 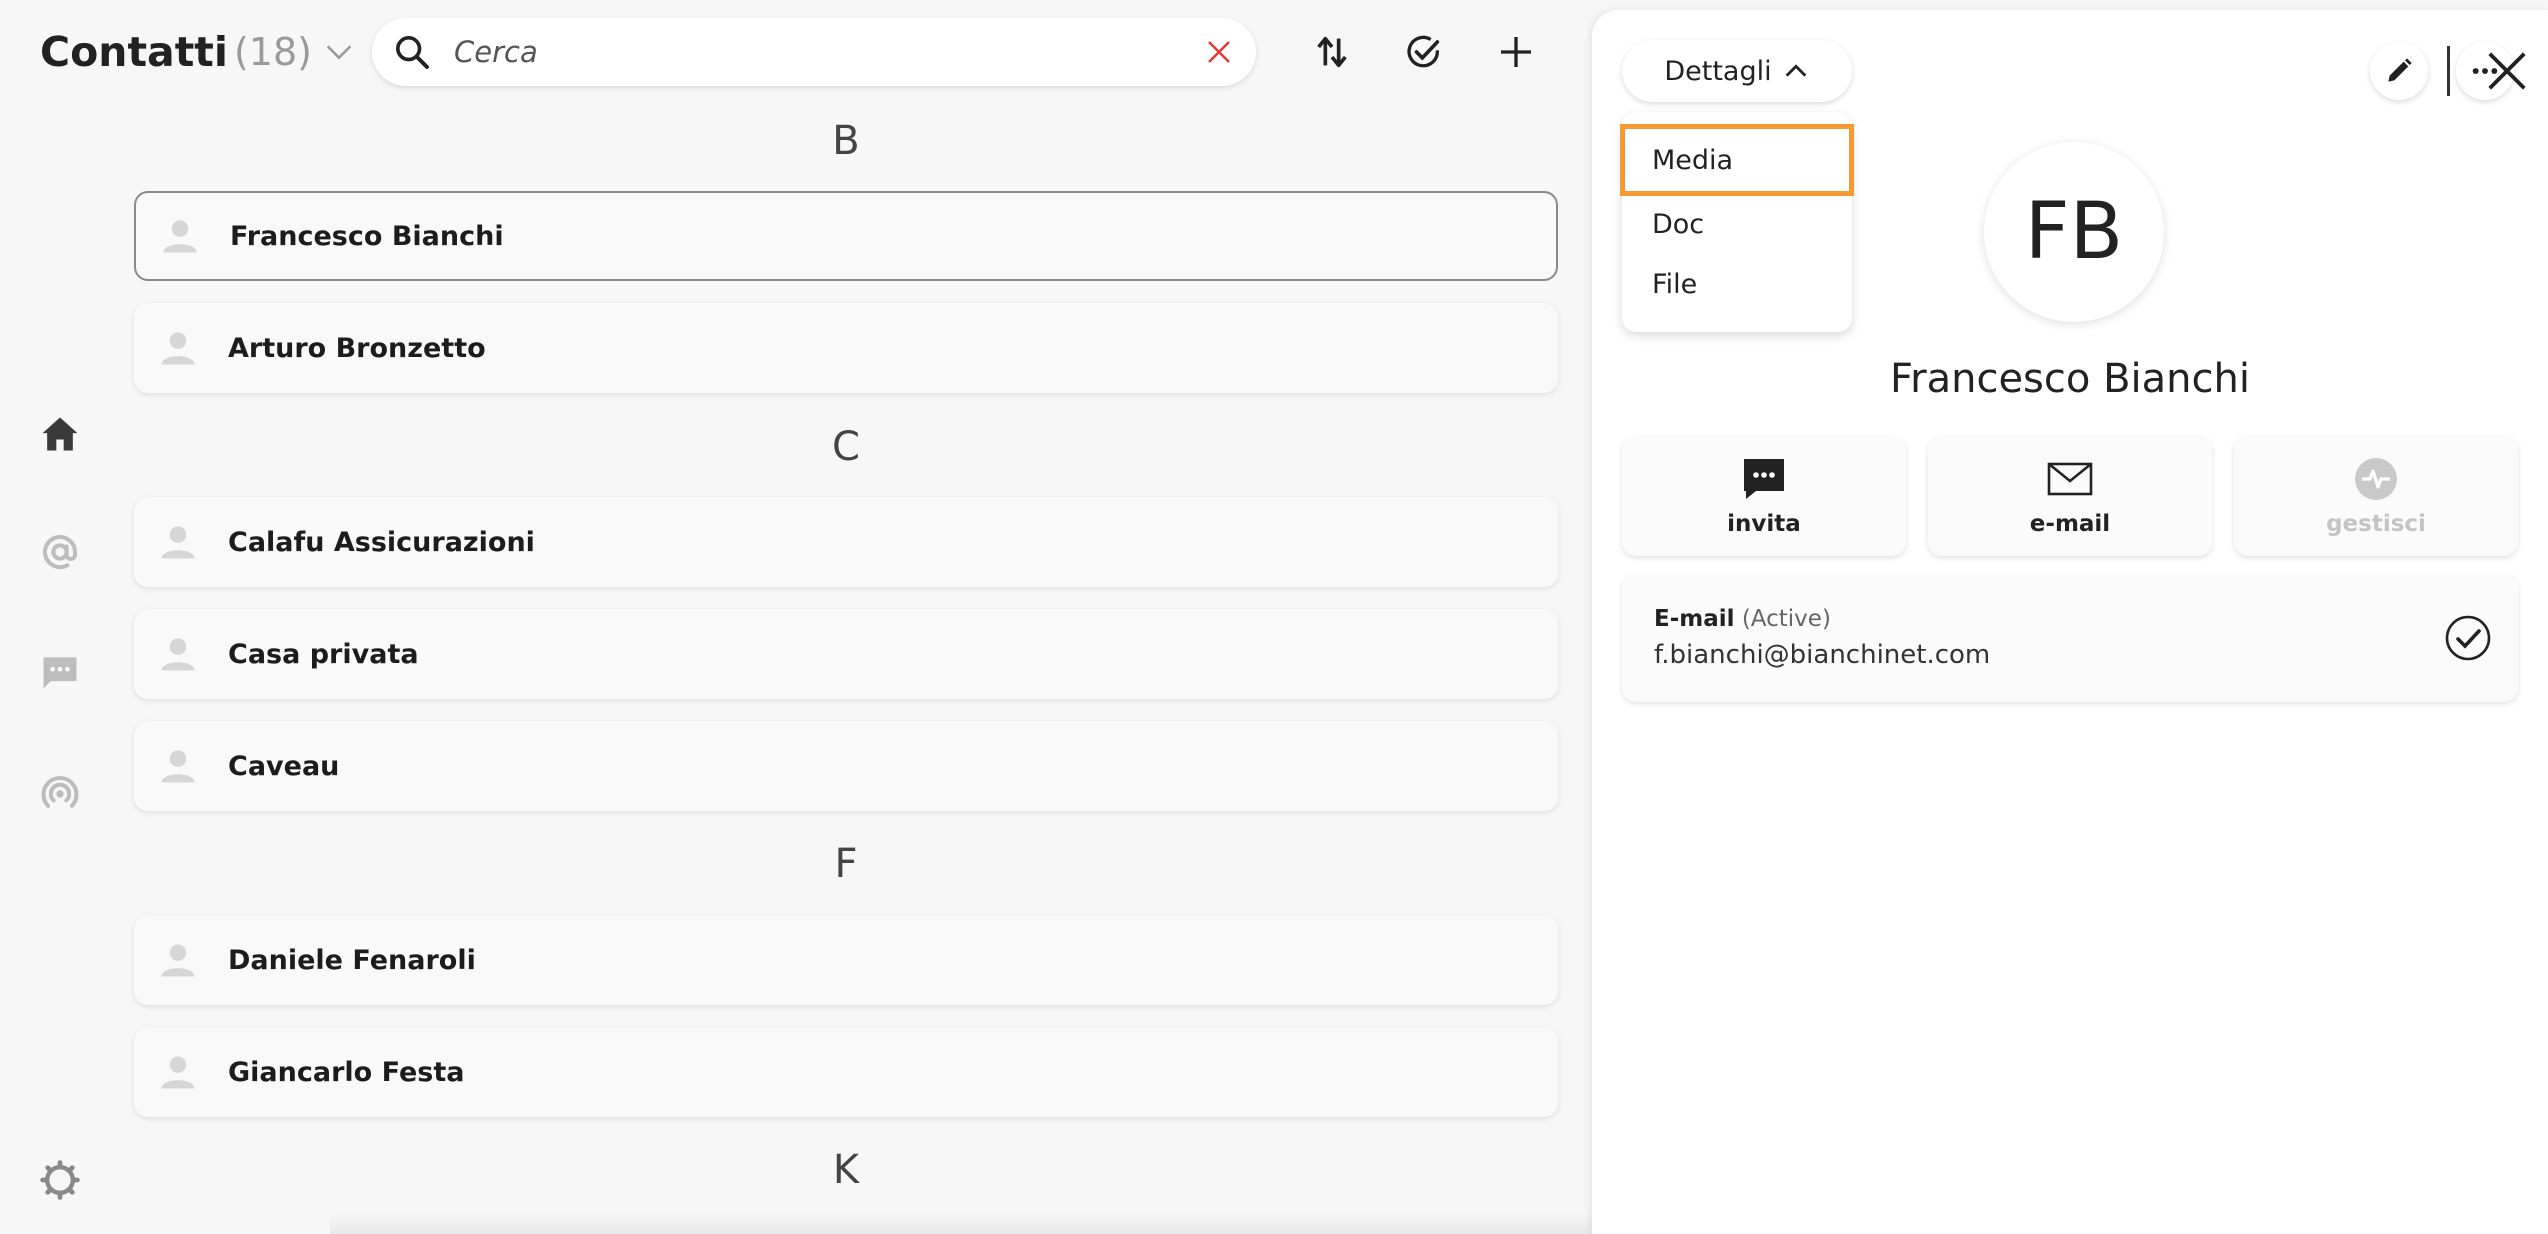 I want to click on detail-contact-name: Francesco Bianchi, so click(x=2070, y=379).